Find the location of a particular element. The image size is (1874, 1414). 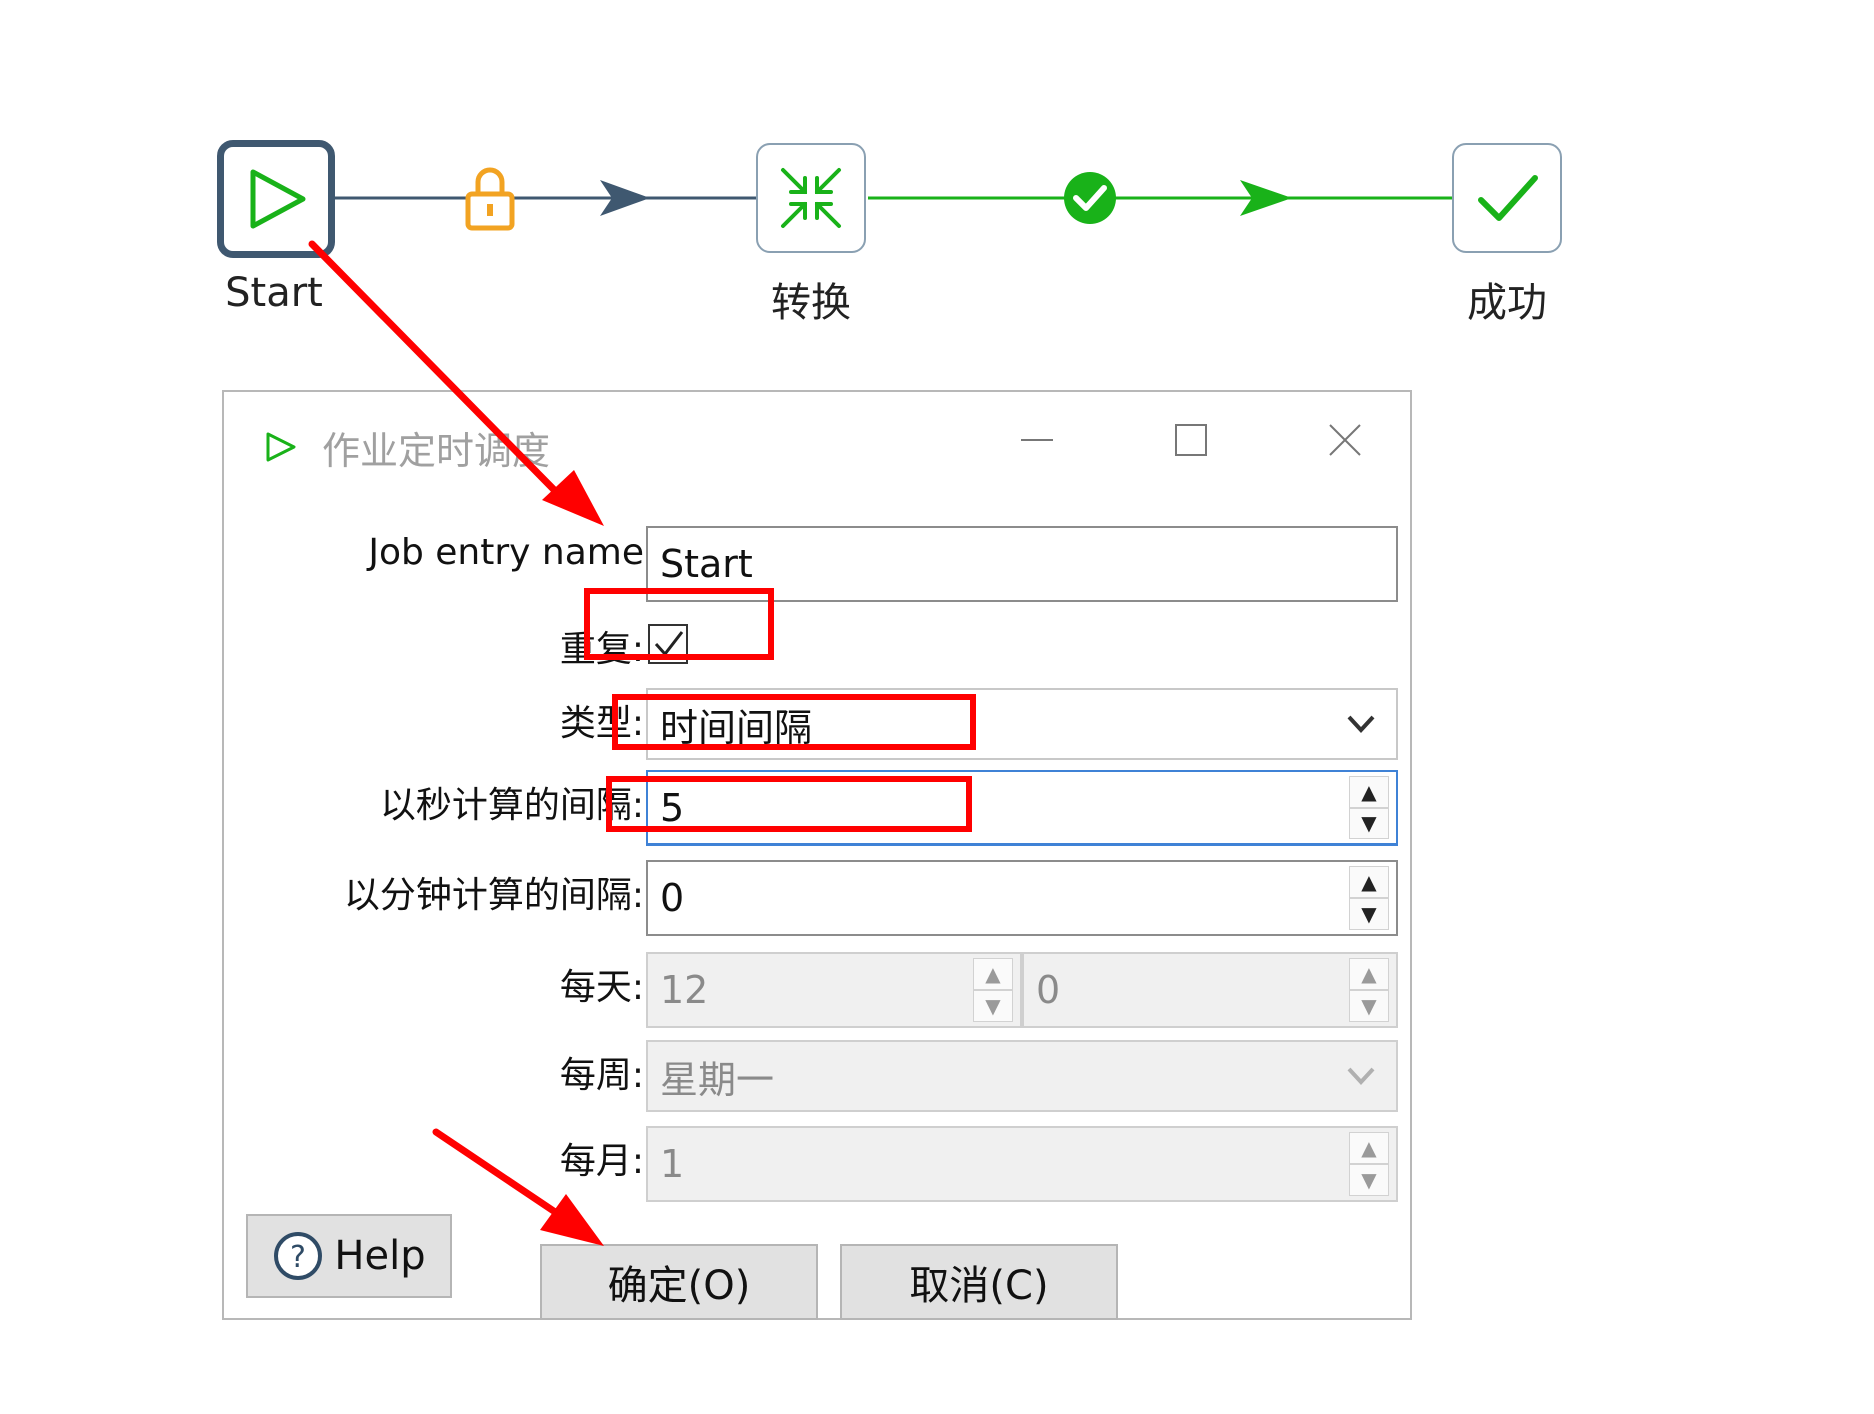

success-check-icon is located at coordinates (1508, 198).